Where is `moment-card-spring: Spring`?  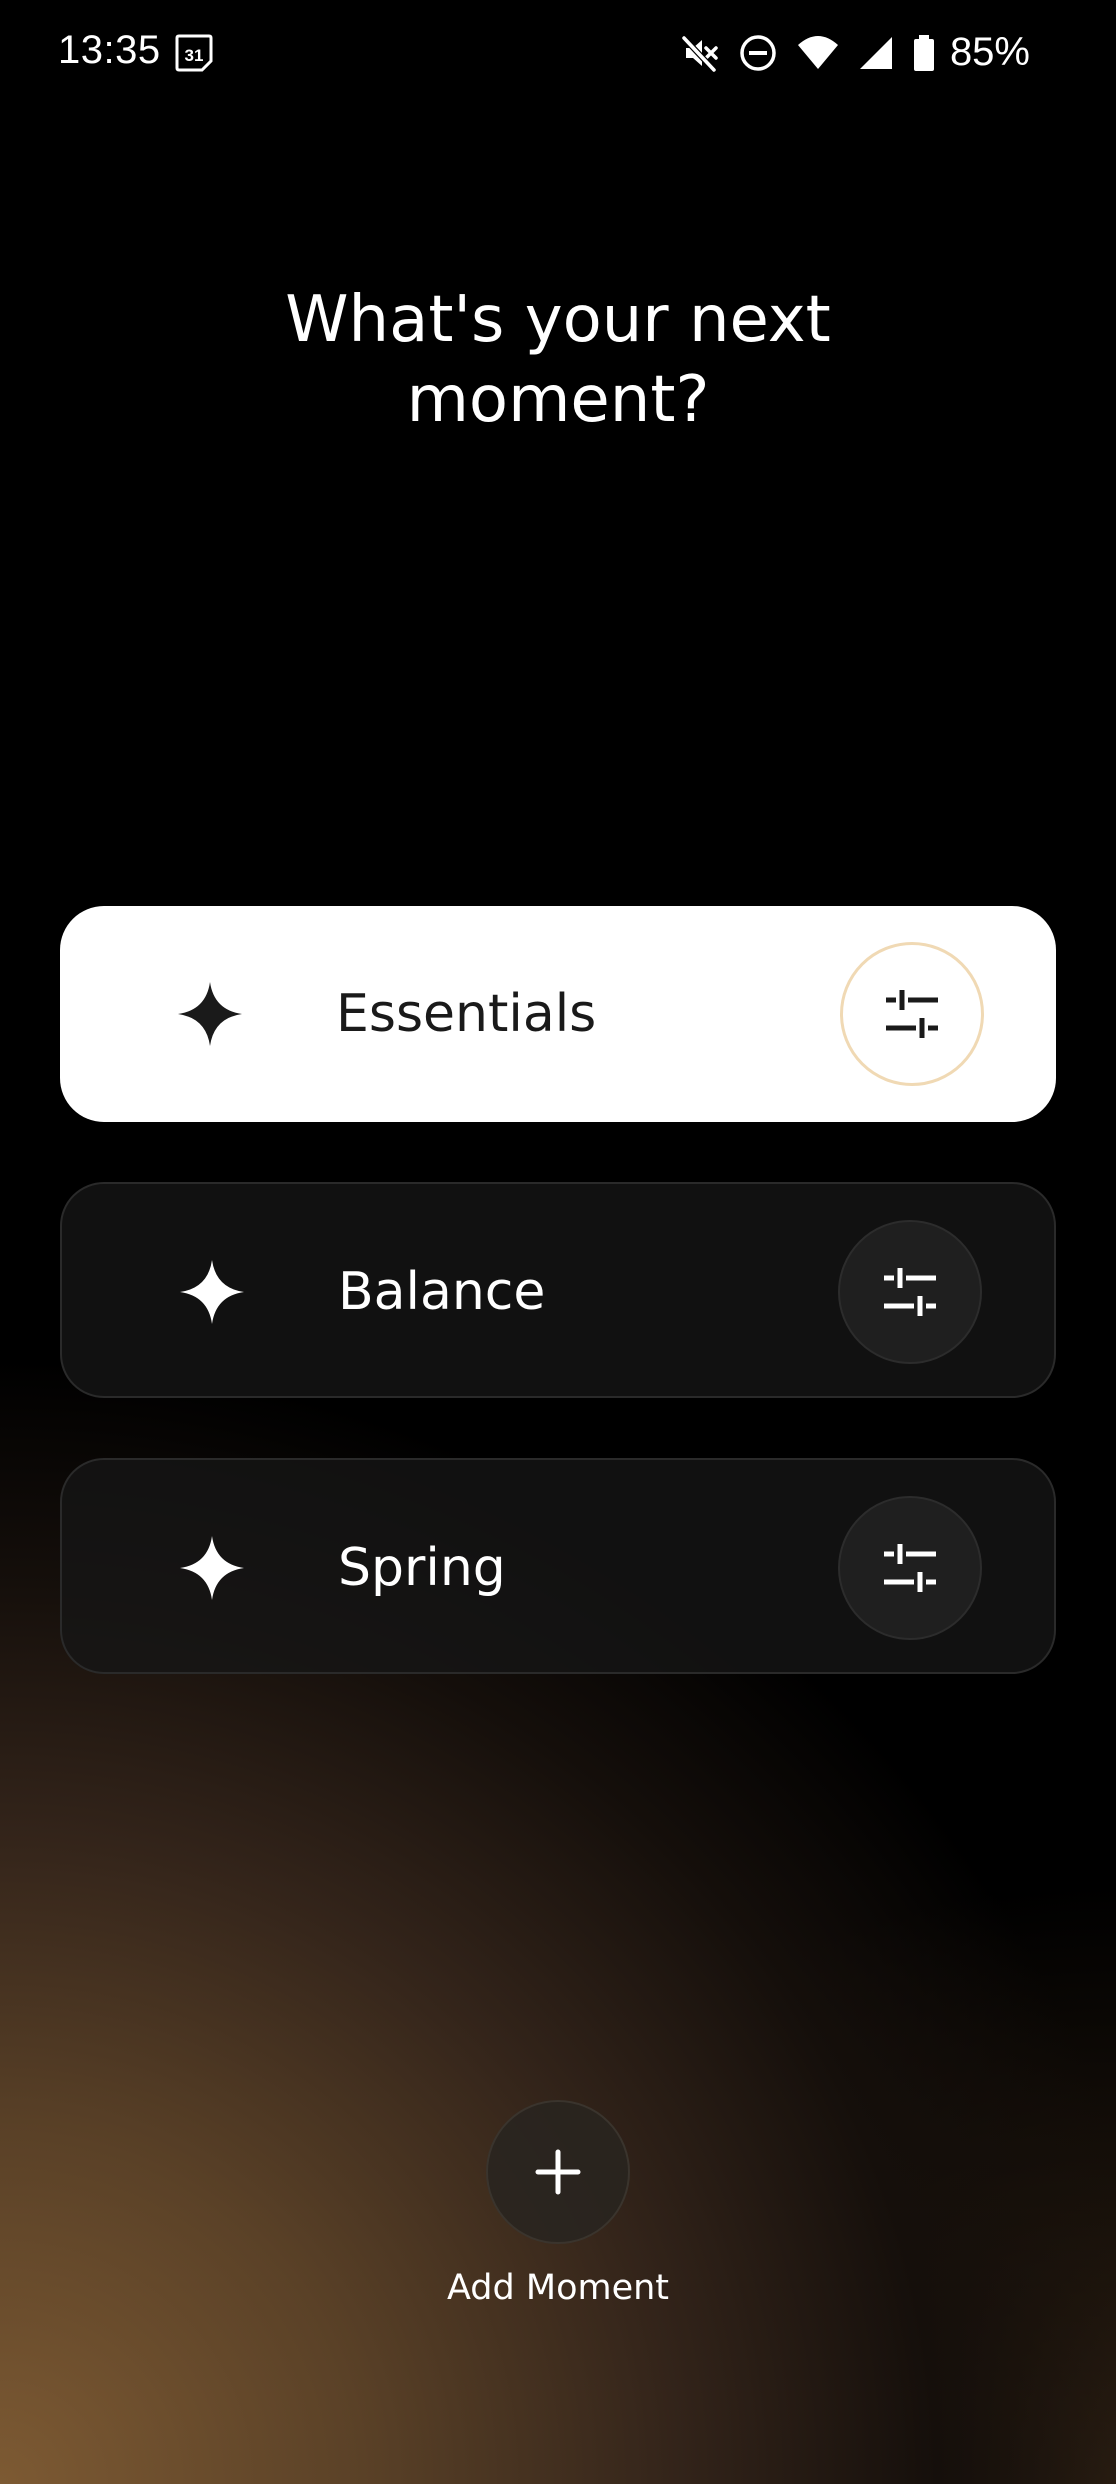 moment-card-spring: Spring is located at coordinates (558, 1566).